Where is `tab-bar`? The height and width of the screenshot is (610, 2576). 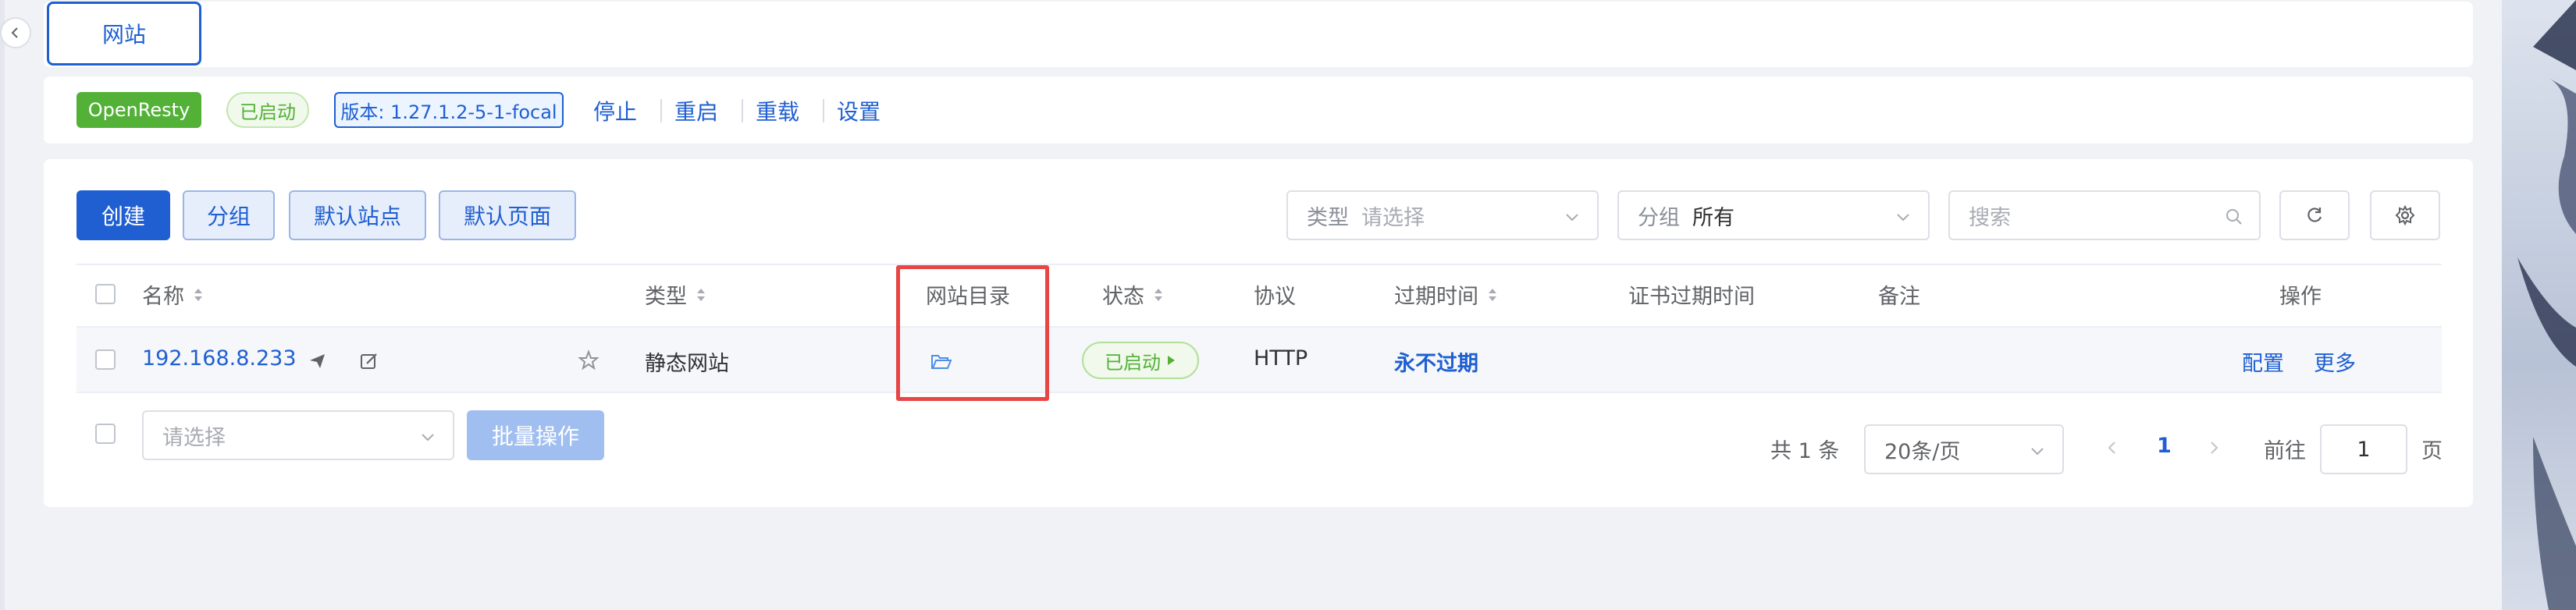
tab-bar is located at coordinates (1258, 34).